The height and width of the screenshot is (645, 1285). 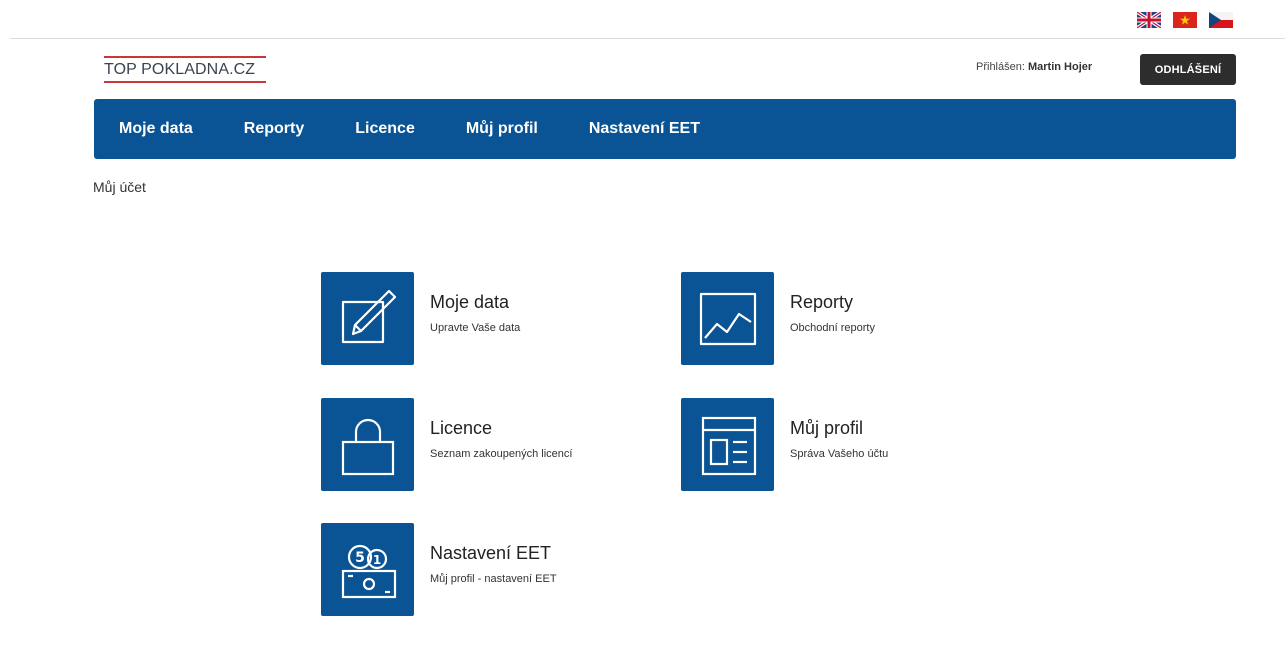 What do you see at coordinates (376, 560) in the screenshot?
I see `svg-text: 1` at bounding box center [376, 560].